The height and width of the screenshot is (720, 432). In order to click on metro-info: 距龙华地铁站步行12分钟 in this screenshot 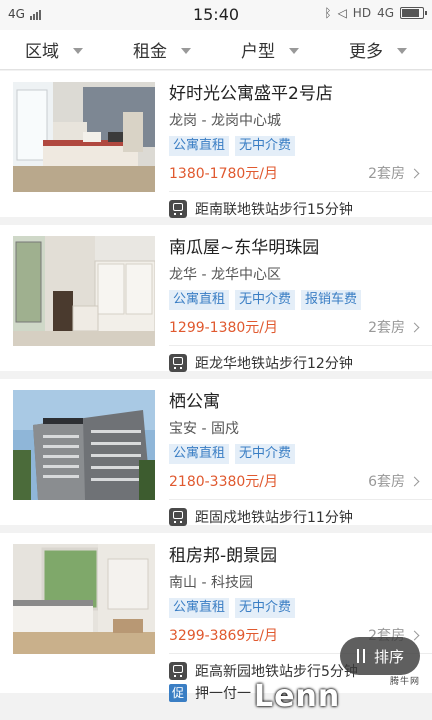, I will do `click(261, 363)`.